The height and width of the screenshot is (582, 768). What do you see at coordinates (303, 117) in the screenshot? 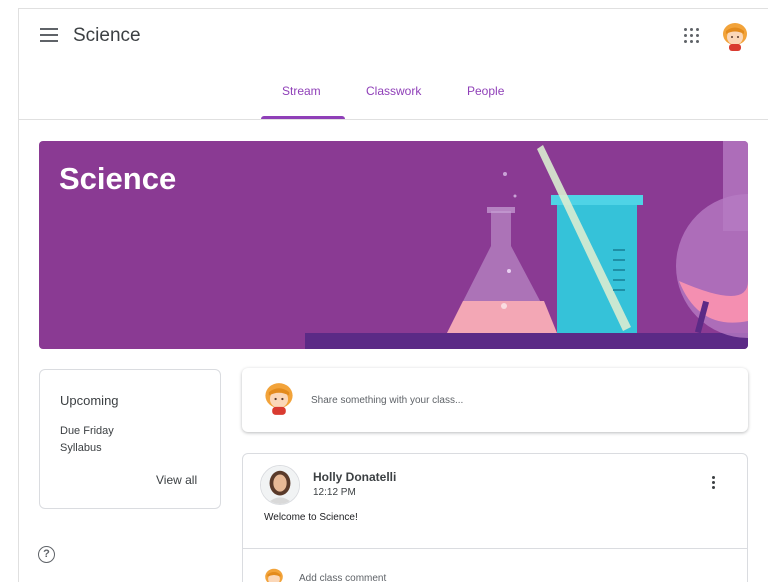
I see `selected-tab-indicator` at bounding box center [303, 117].